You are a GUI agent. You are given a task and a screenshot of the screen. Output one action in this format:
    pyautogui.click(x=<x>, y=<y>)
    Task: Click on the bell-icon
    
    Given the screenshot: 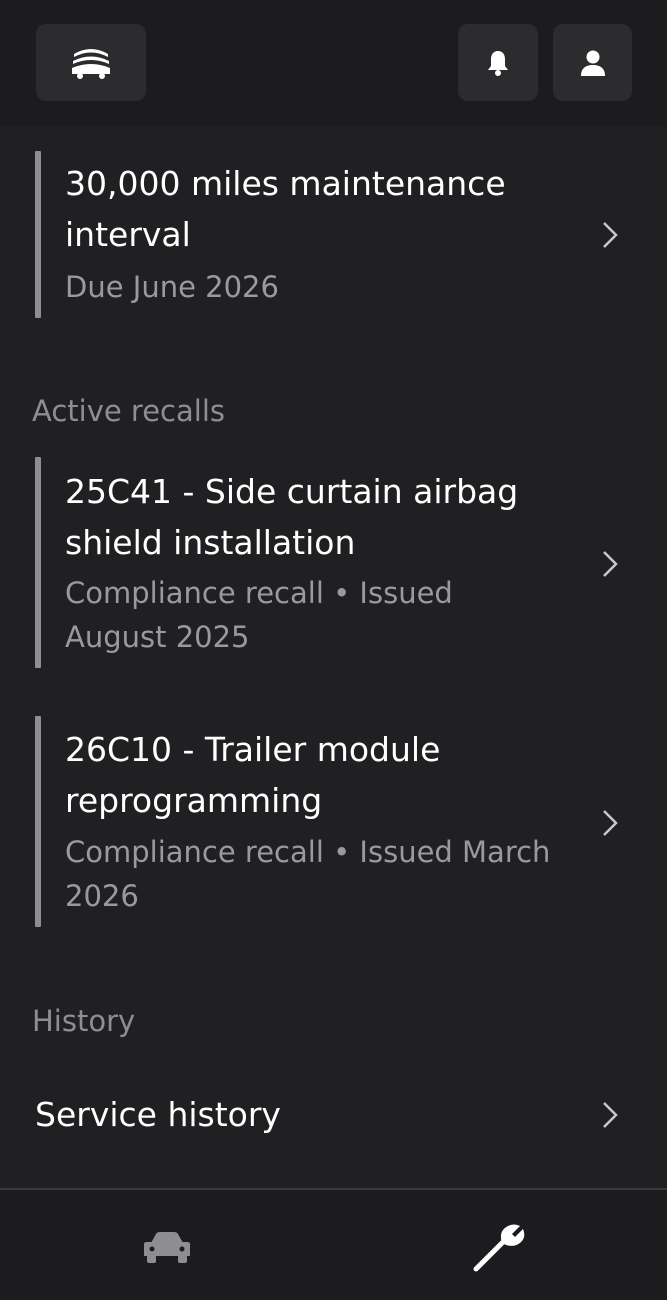 What is the action you would take?
    pyautogui.click(x=498, y=63)
    